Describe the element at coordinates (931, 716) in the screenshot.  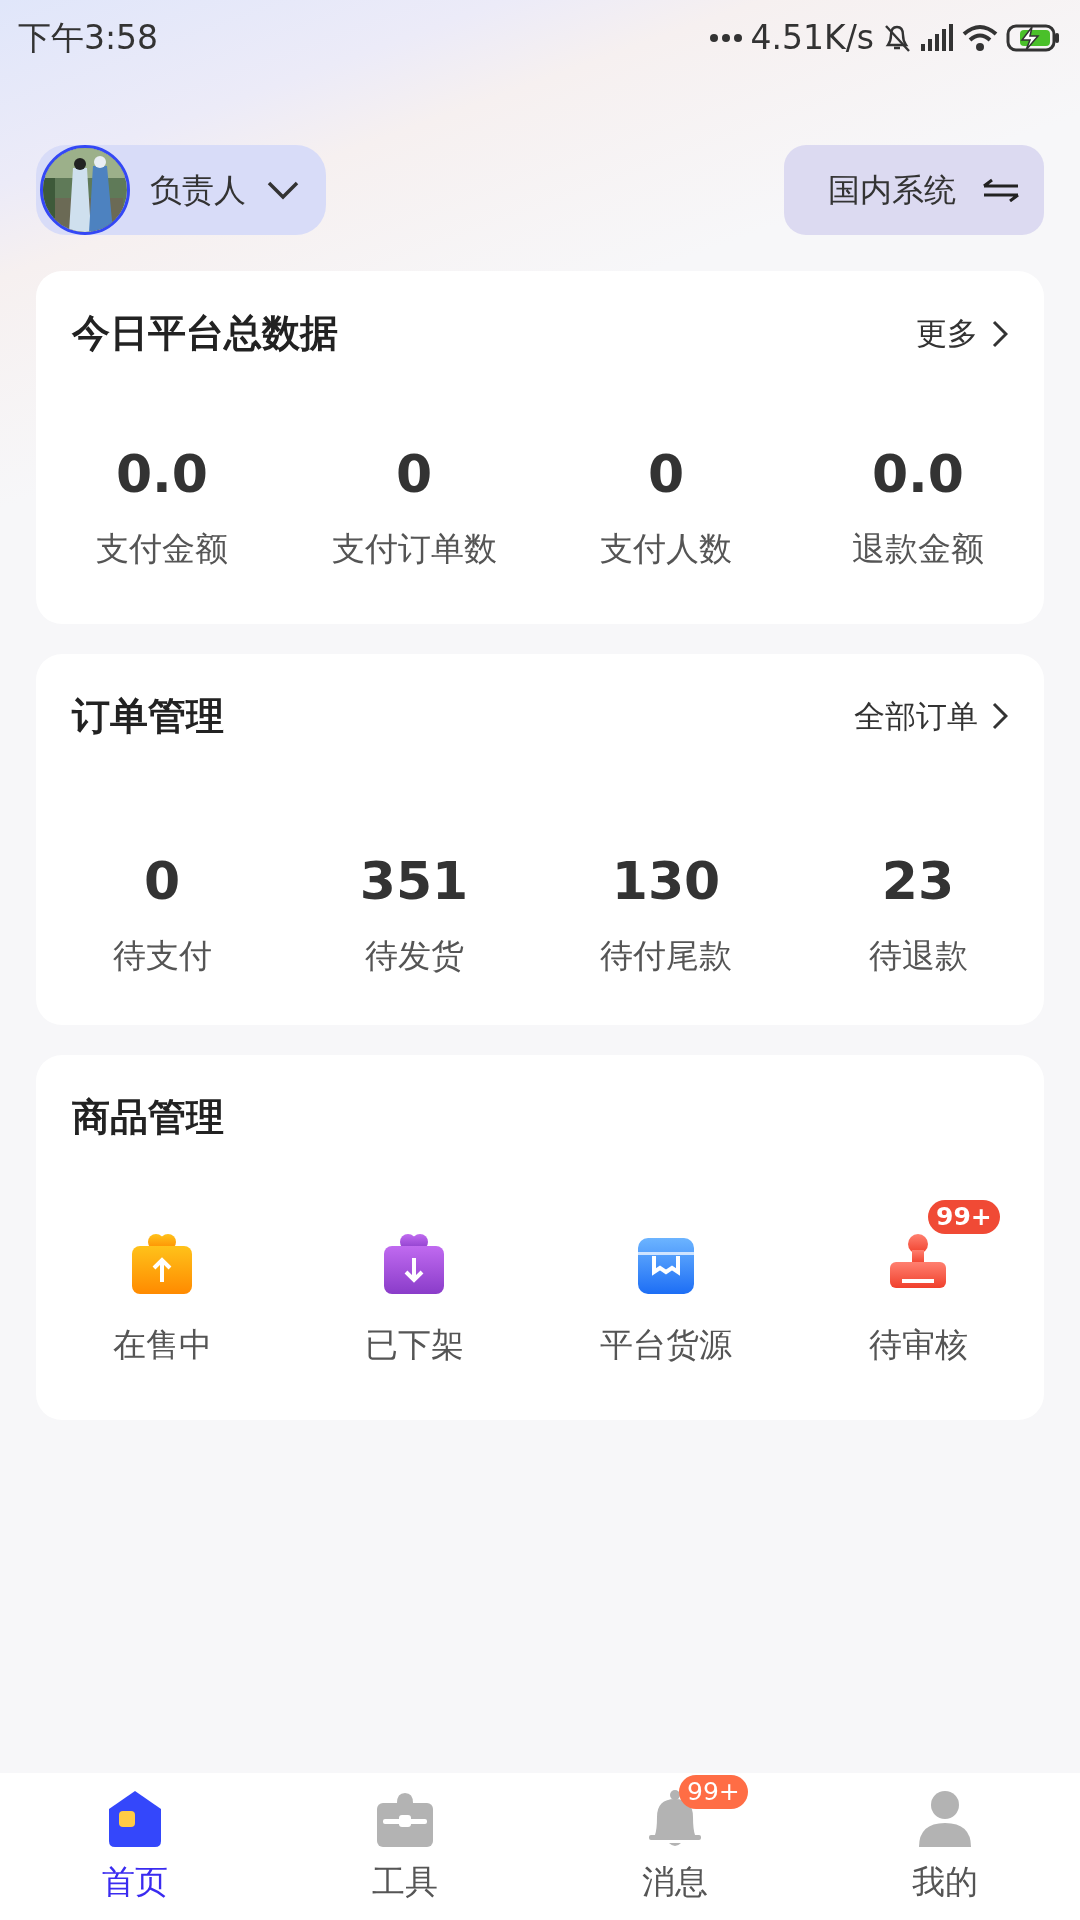
I see `view-all-link: 全部订单` at that location.